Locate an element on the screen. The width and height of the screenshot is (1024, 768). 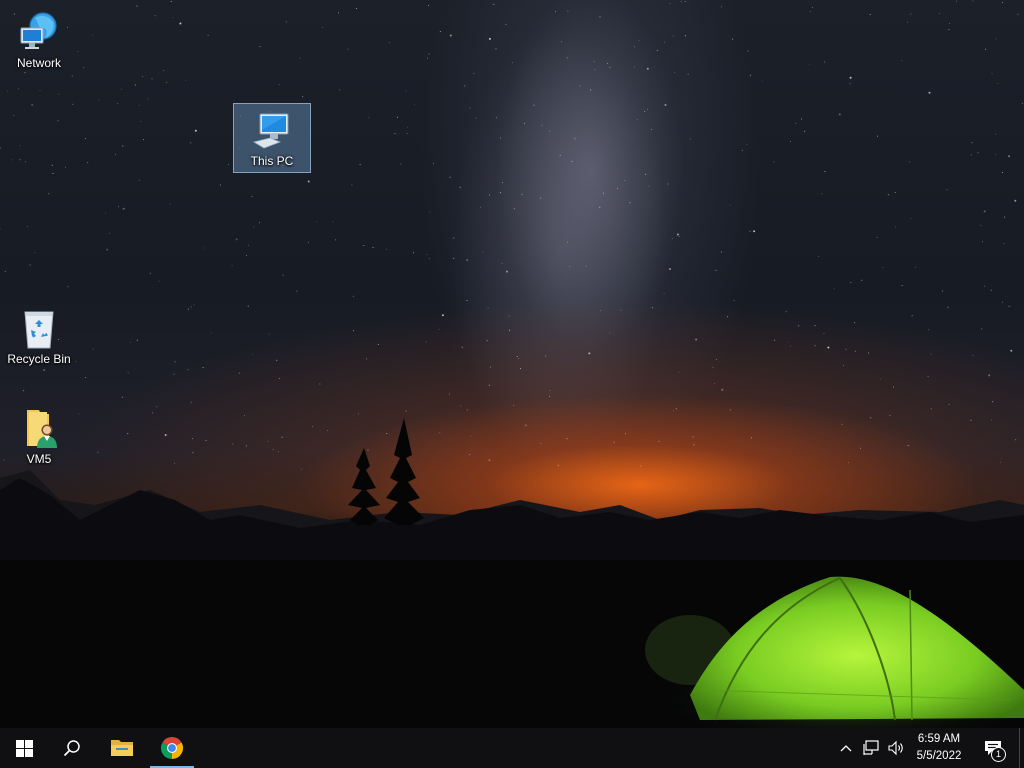
notification-count-badge: 1 is located at coordinates (998, 754).